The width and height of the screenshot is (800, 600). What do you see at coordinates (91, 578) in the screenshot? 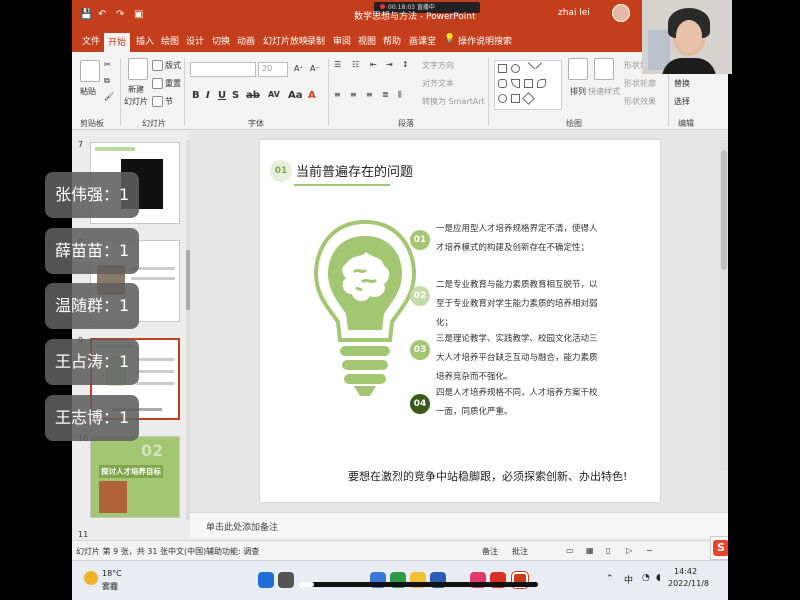
I see `weather-icon` at bounding box center [91, 578].